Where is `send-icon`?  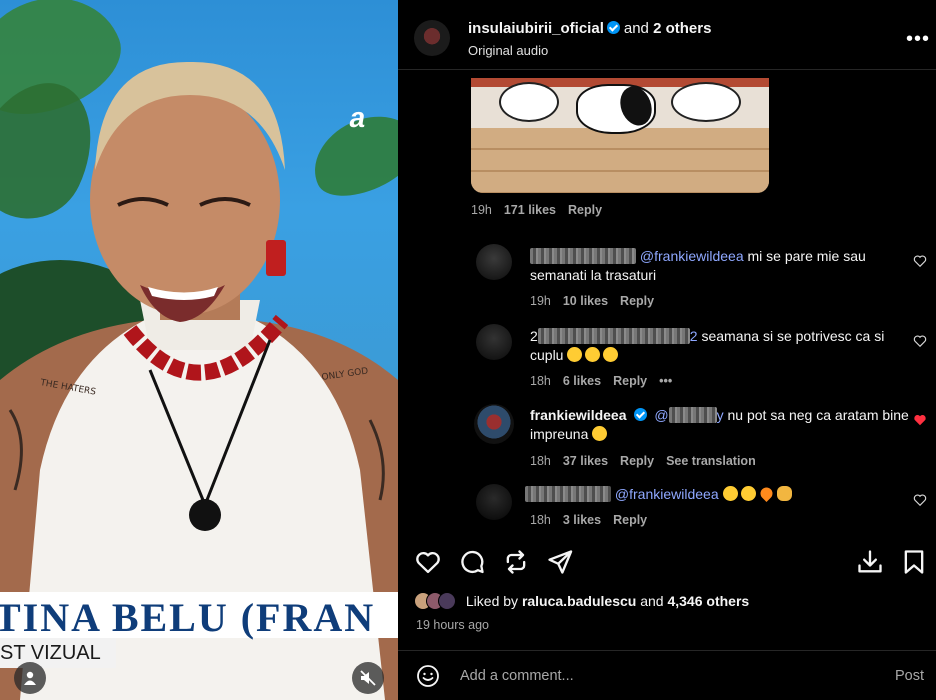 send-icon is located at coordinates (560, 562).